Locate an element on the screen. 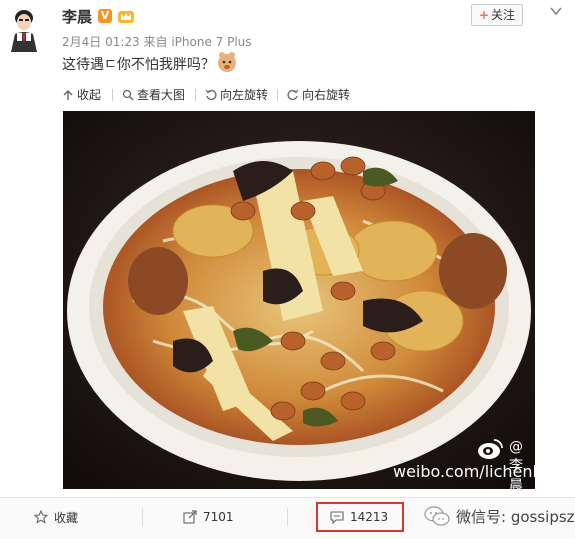 The height and width of the screenshot is (539, 575). repost-count: 7101 is located at coordinates (218, 517).